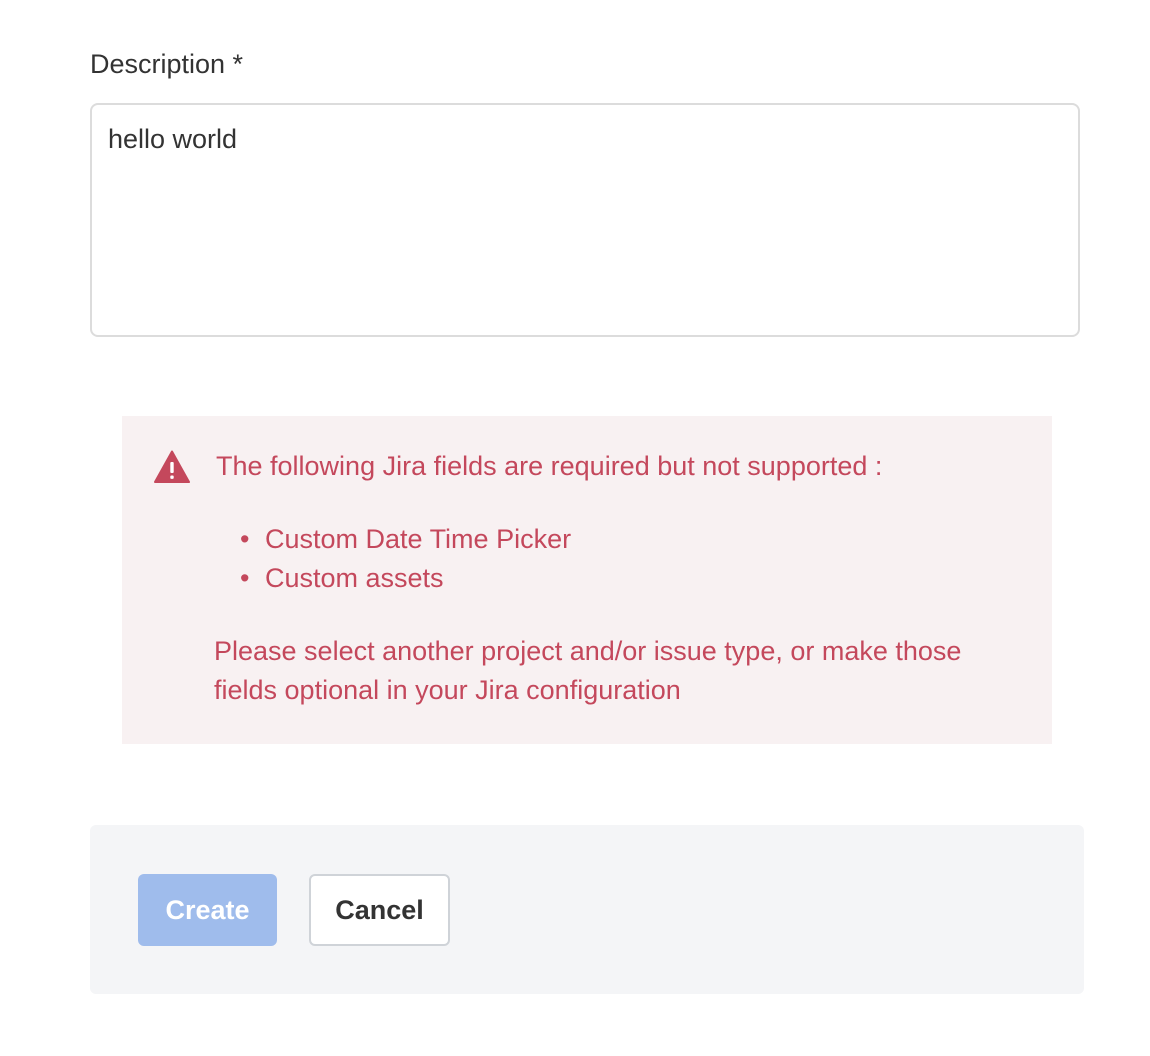  What do you see at coordinates (172, 466) in the screenshot?
I see `warning-triangle-icon` at bounding box center [172, 466].